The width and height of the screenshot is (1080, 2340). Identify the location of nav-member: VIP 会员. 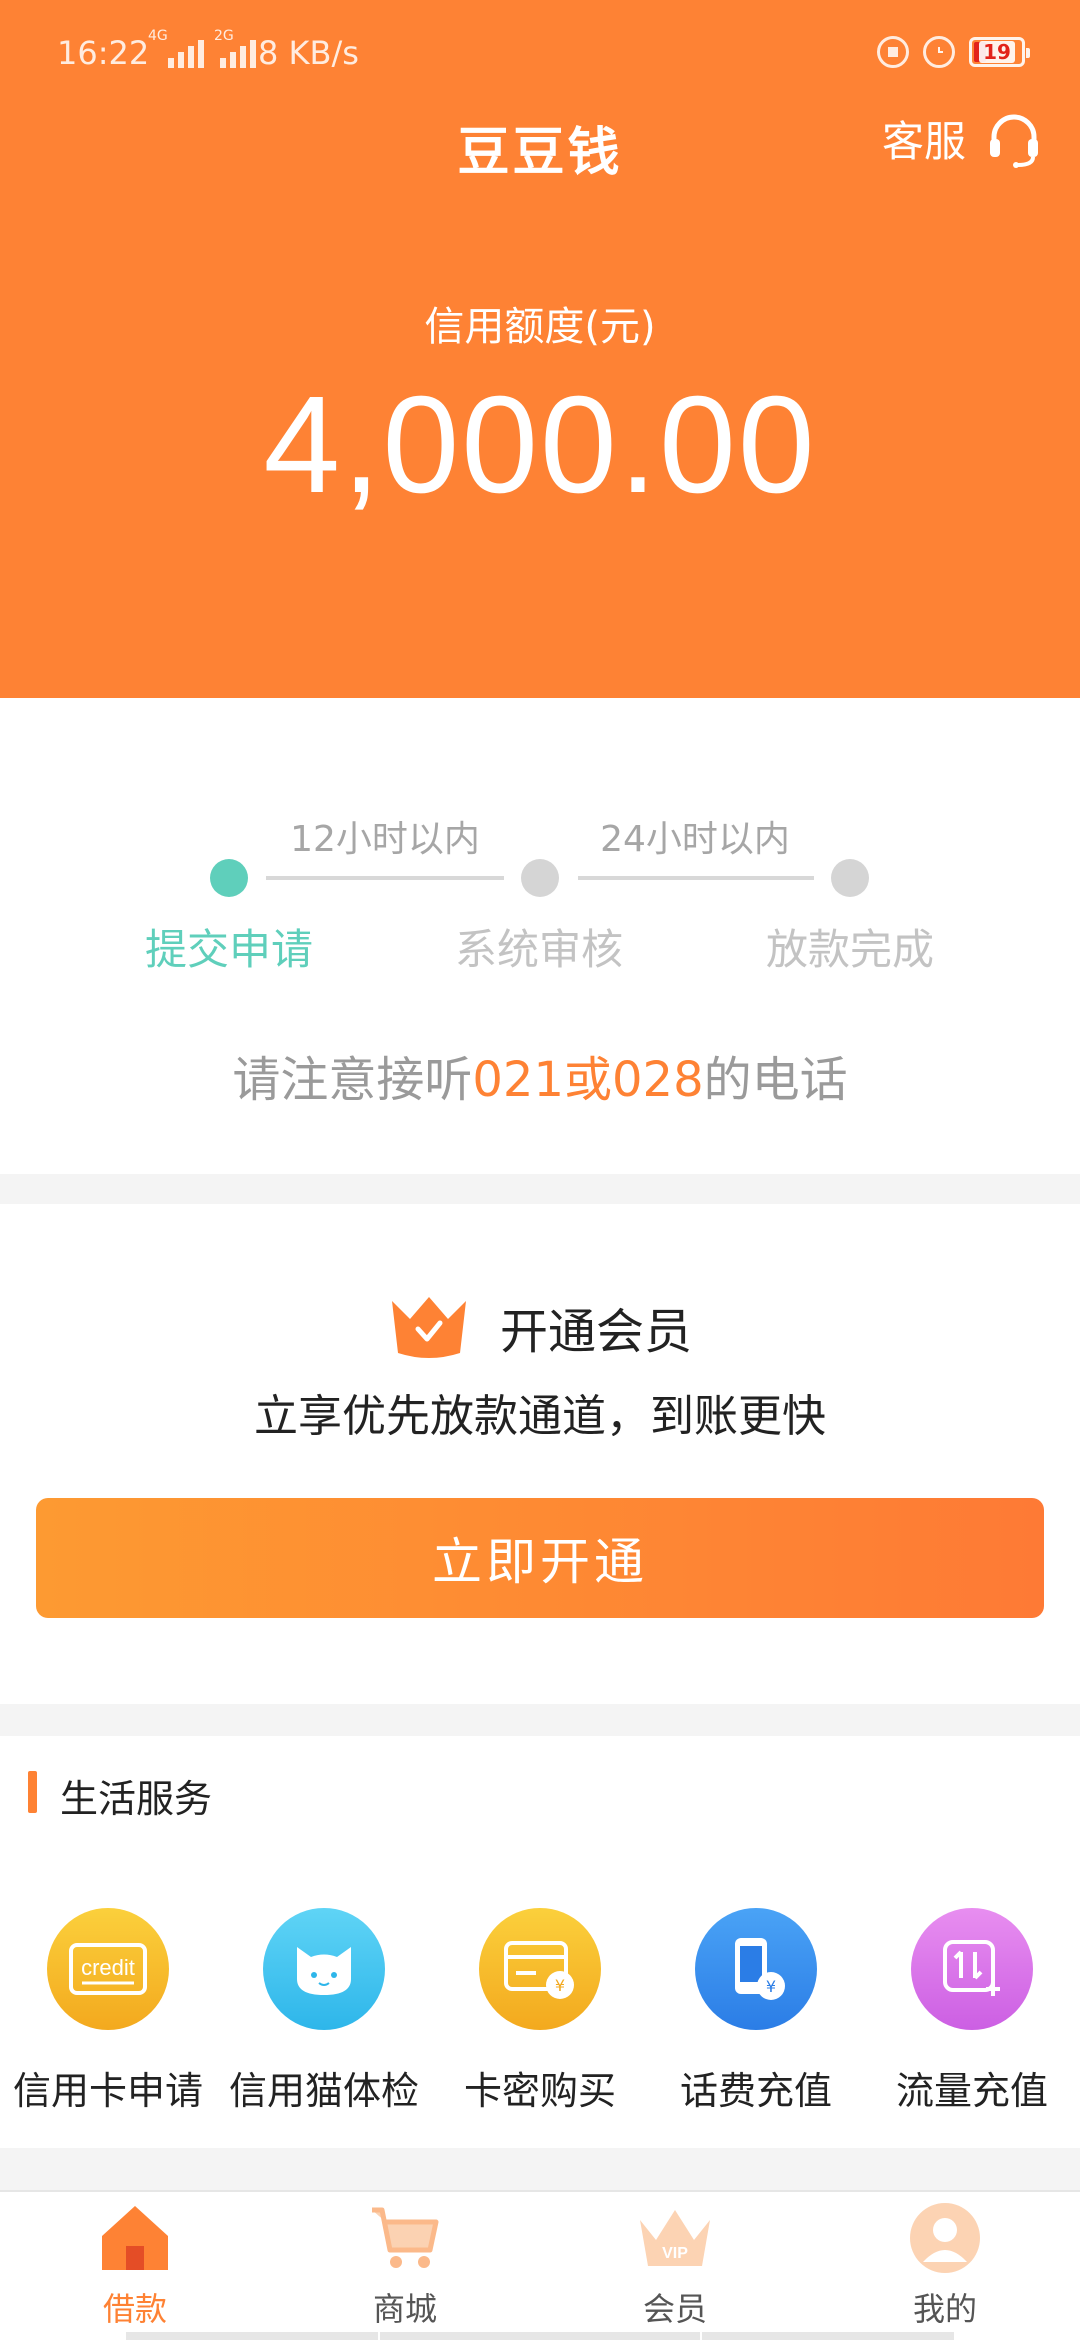
(675, 2265).